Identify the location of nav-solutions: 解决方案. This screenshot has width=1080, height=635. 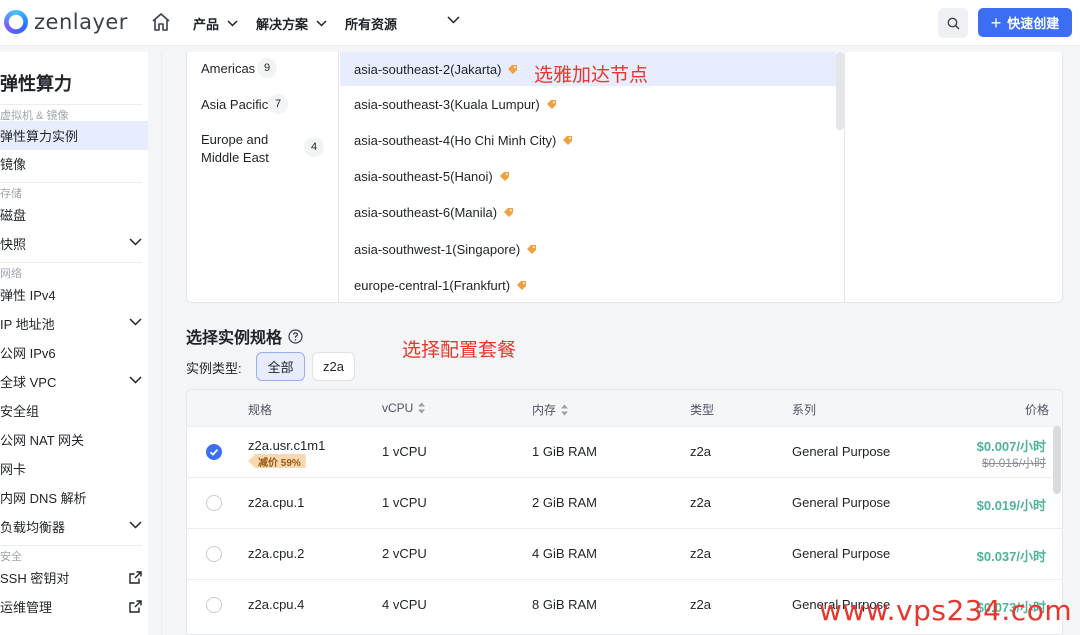
(291, 23).